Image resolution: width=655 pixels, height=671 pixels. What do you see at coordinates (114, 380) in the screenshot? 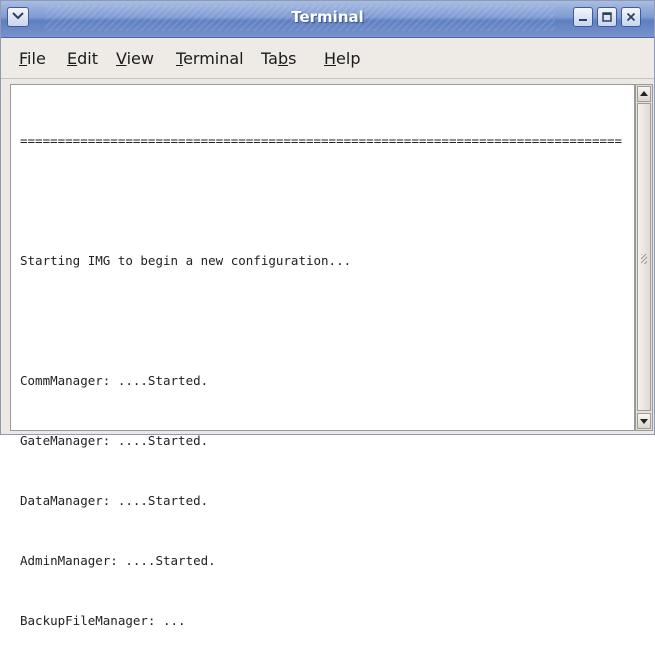
I see `terminal-line: CommManager: ....Started.` at bounding box center [114, 380].